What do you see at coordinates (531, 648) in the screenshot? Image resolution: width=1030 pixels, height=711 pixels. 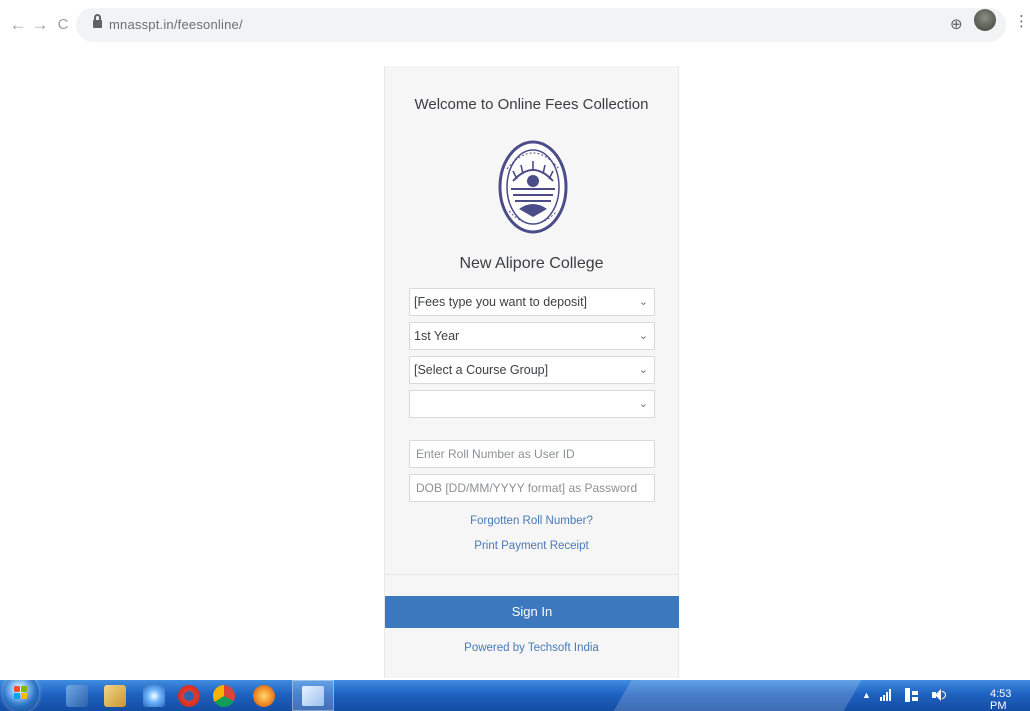 I see `powered-by-link: Powered by Techsoft India` at bounding box center [531, 648].